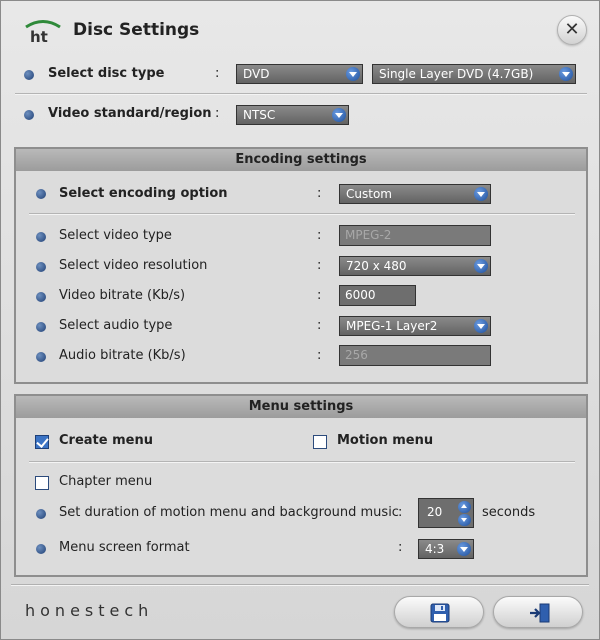 This screenshot has height=640, width=600. I want to click on ht-logo-icon: ht, so click(43, 32).